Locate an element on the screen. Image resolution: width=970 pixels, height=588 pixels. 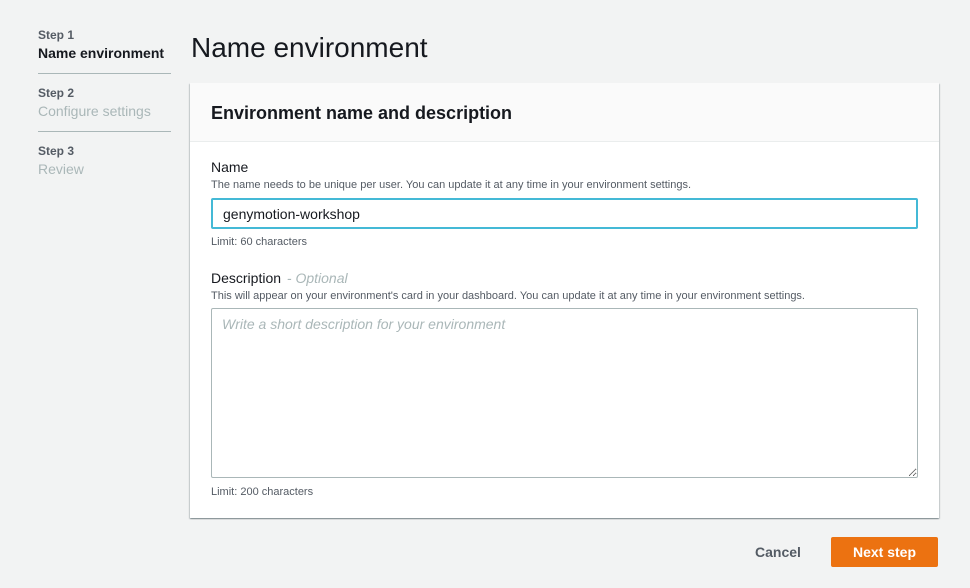
optional-tag: - Optional is located at coordinates (317, 278).